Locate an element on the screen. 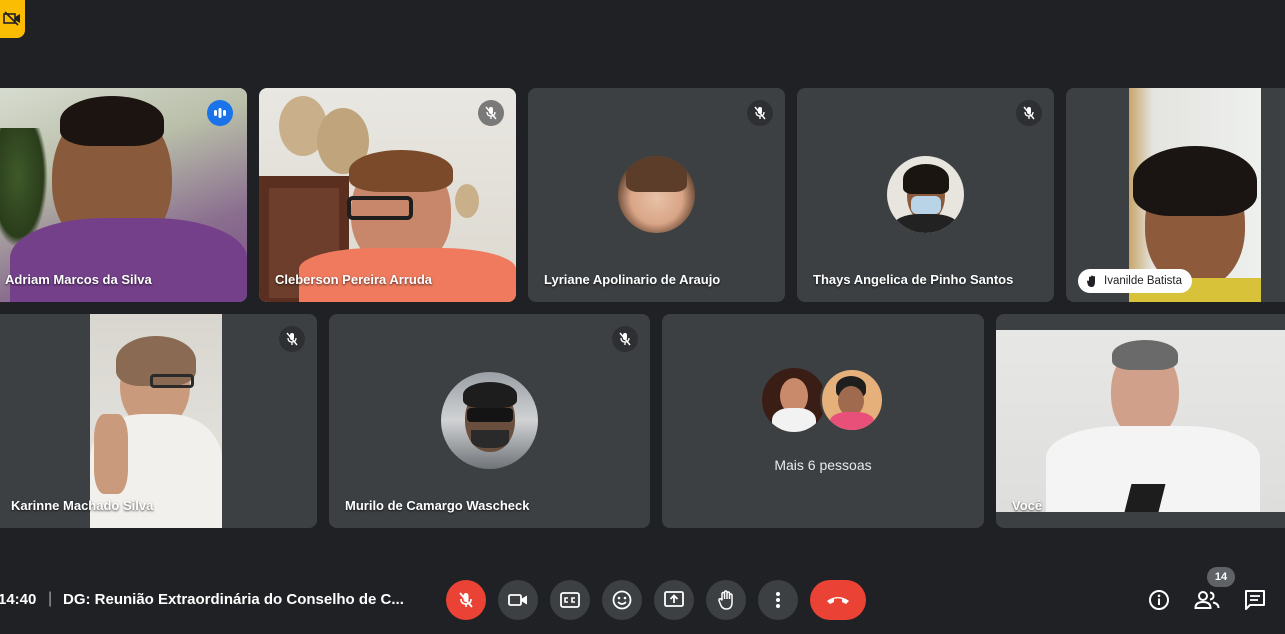 The image size is (1285, 634). emoji-icon is located at coordinates (622, 600).